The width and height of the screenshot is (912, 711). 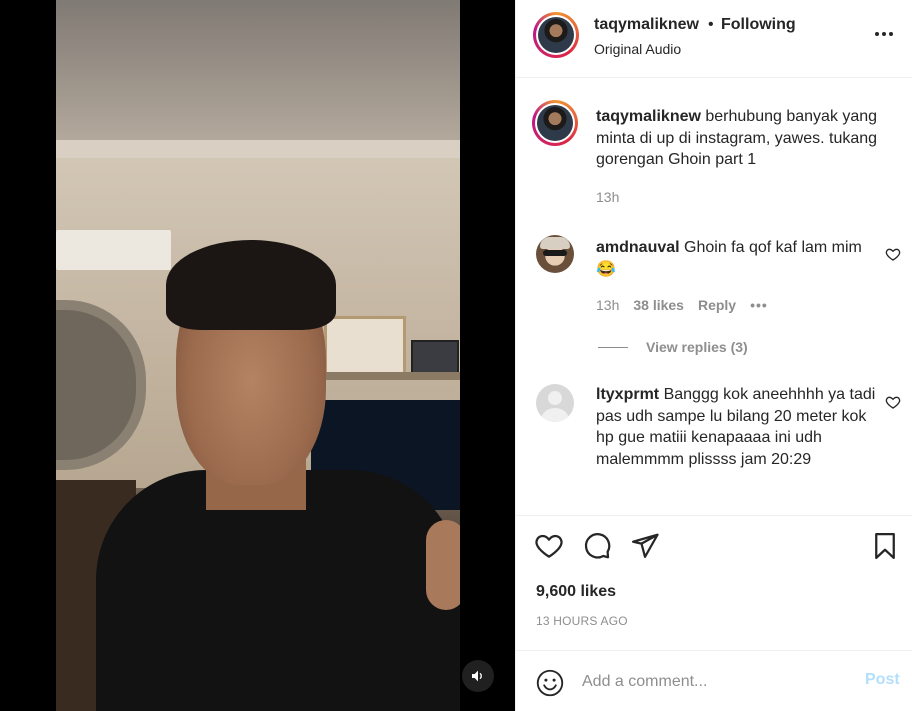 I want to click on video-scene-ceiling, so click(x=258, y=75).